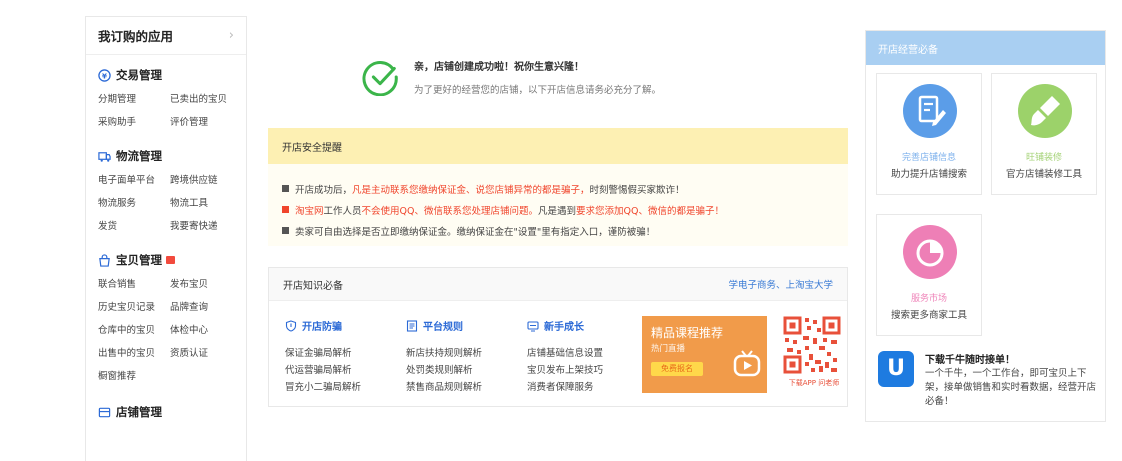  Describe the element at coordinates (342, 211) in the screenshot. I see `safety-text: 工作人员` at that location.